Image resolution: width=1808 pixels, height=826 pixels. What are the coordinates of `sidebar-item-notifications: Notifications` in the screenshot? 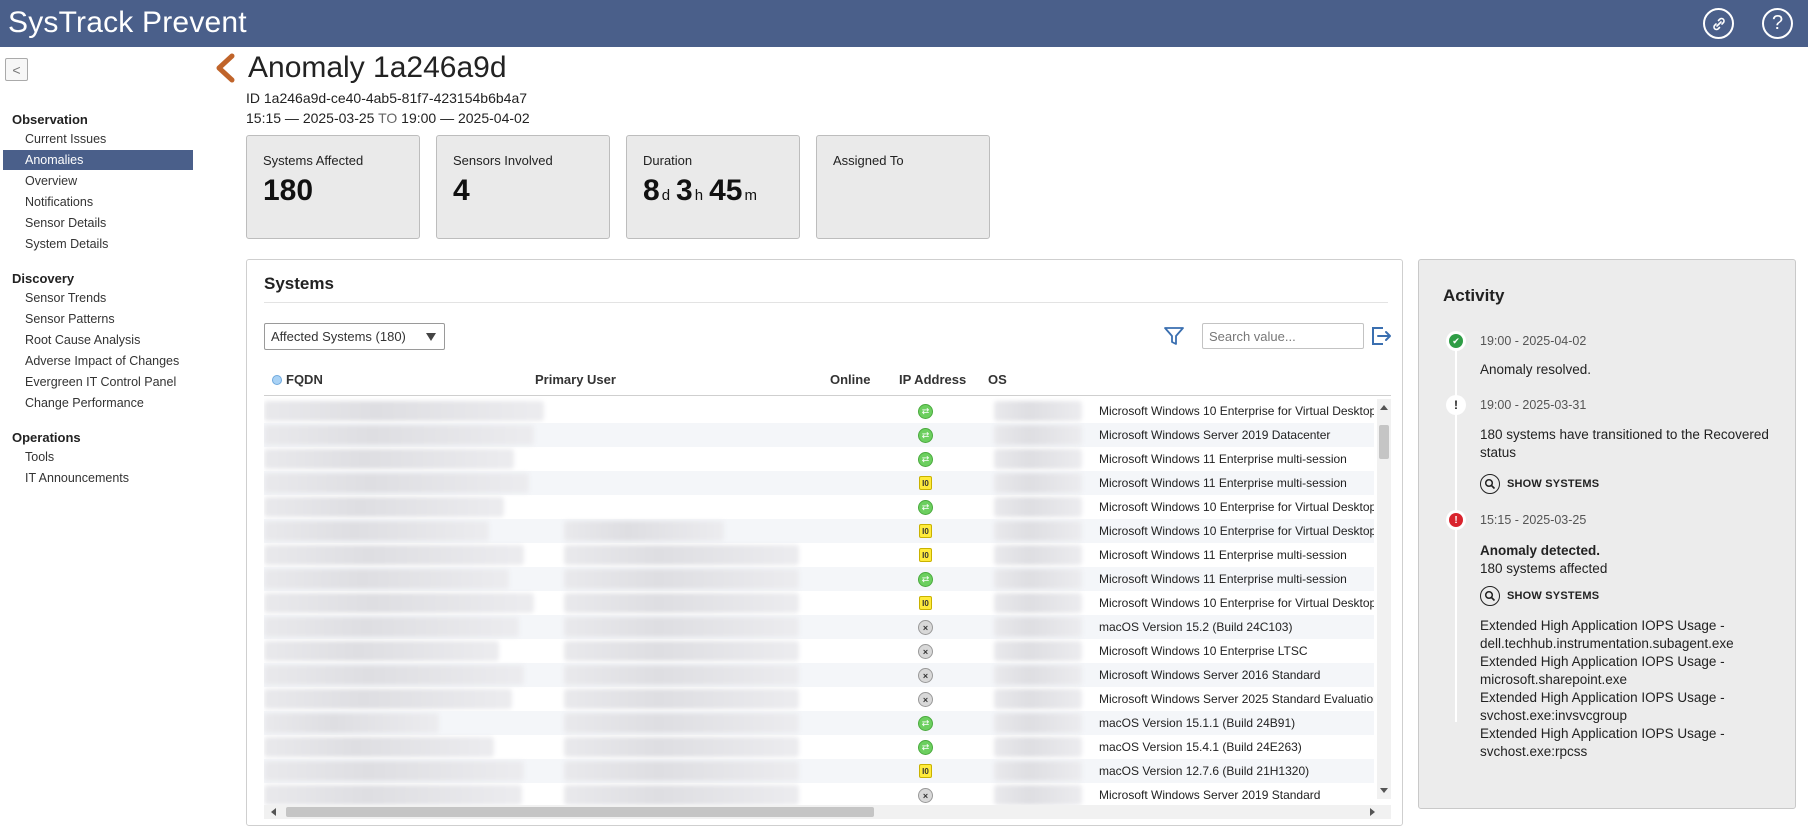 It's located at (98, 202).